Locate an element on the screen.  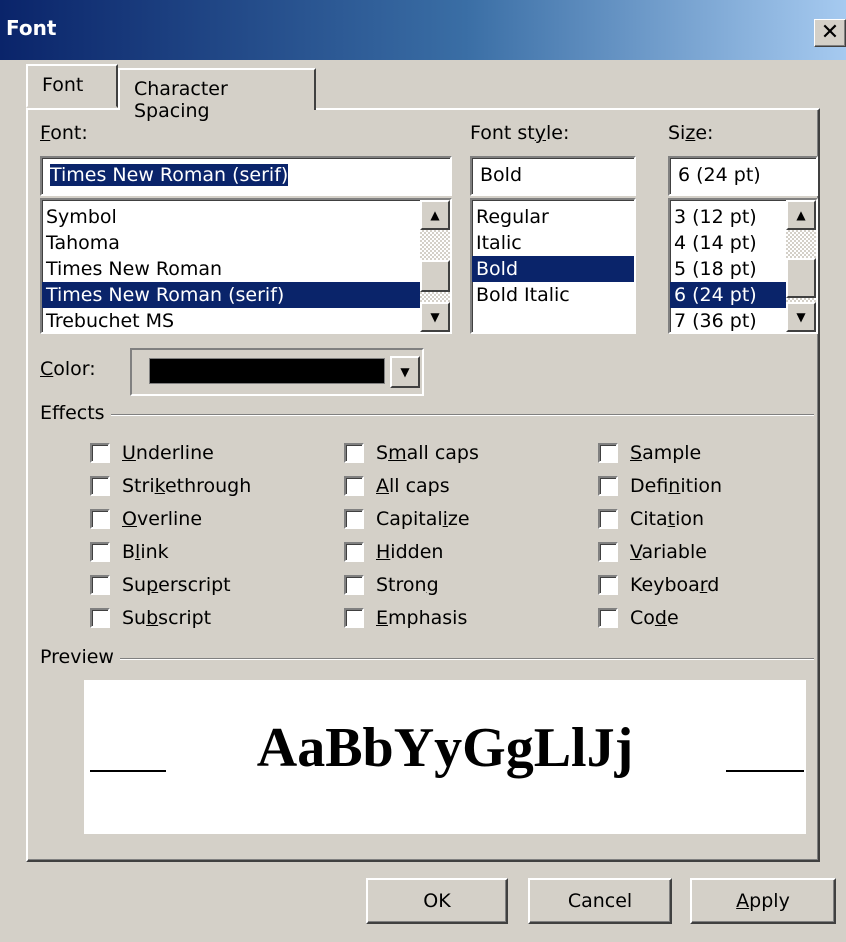
preview-divider is located at coordinates (427, 659).